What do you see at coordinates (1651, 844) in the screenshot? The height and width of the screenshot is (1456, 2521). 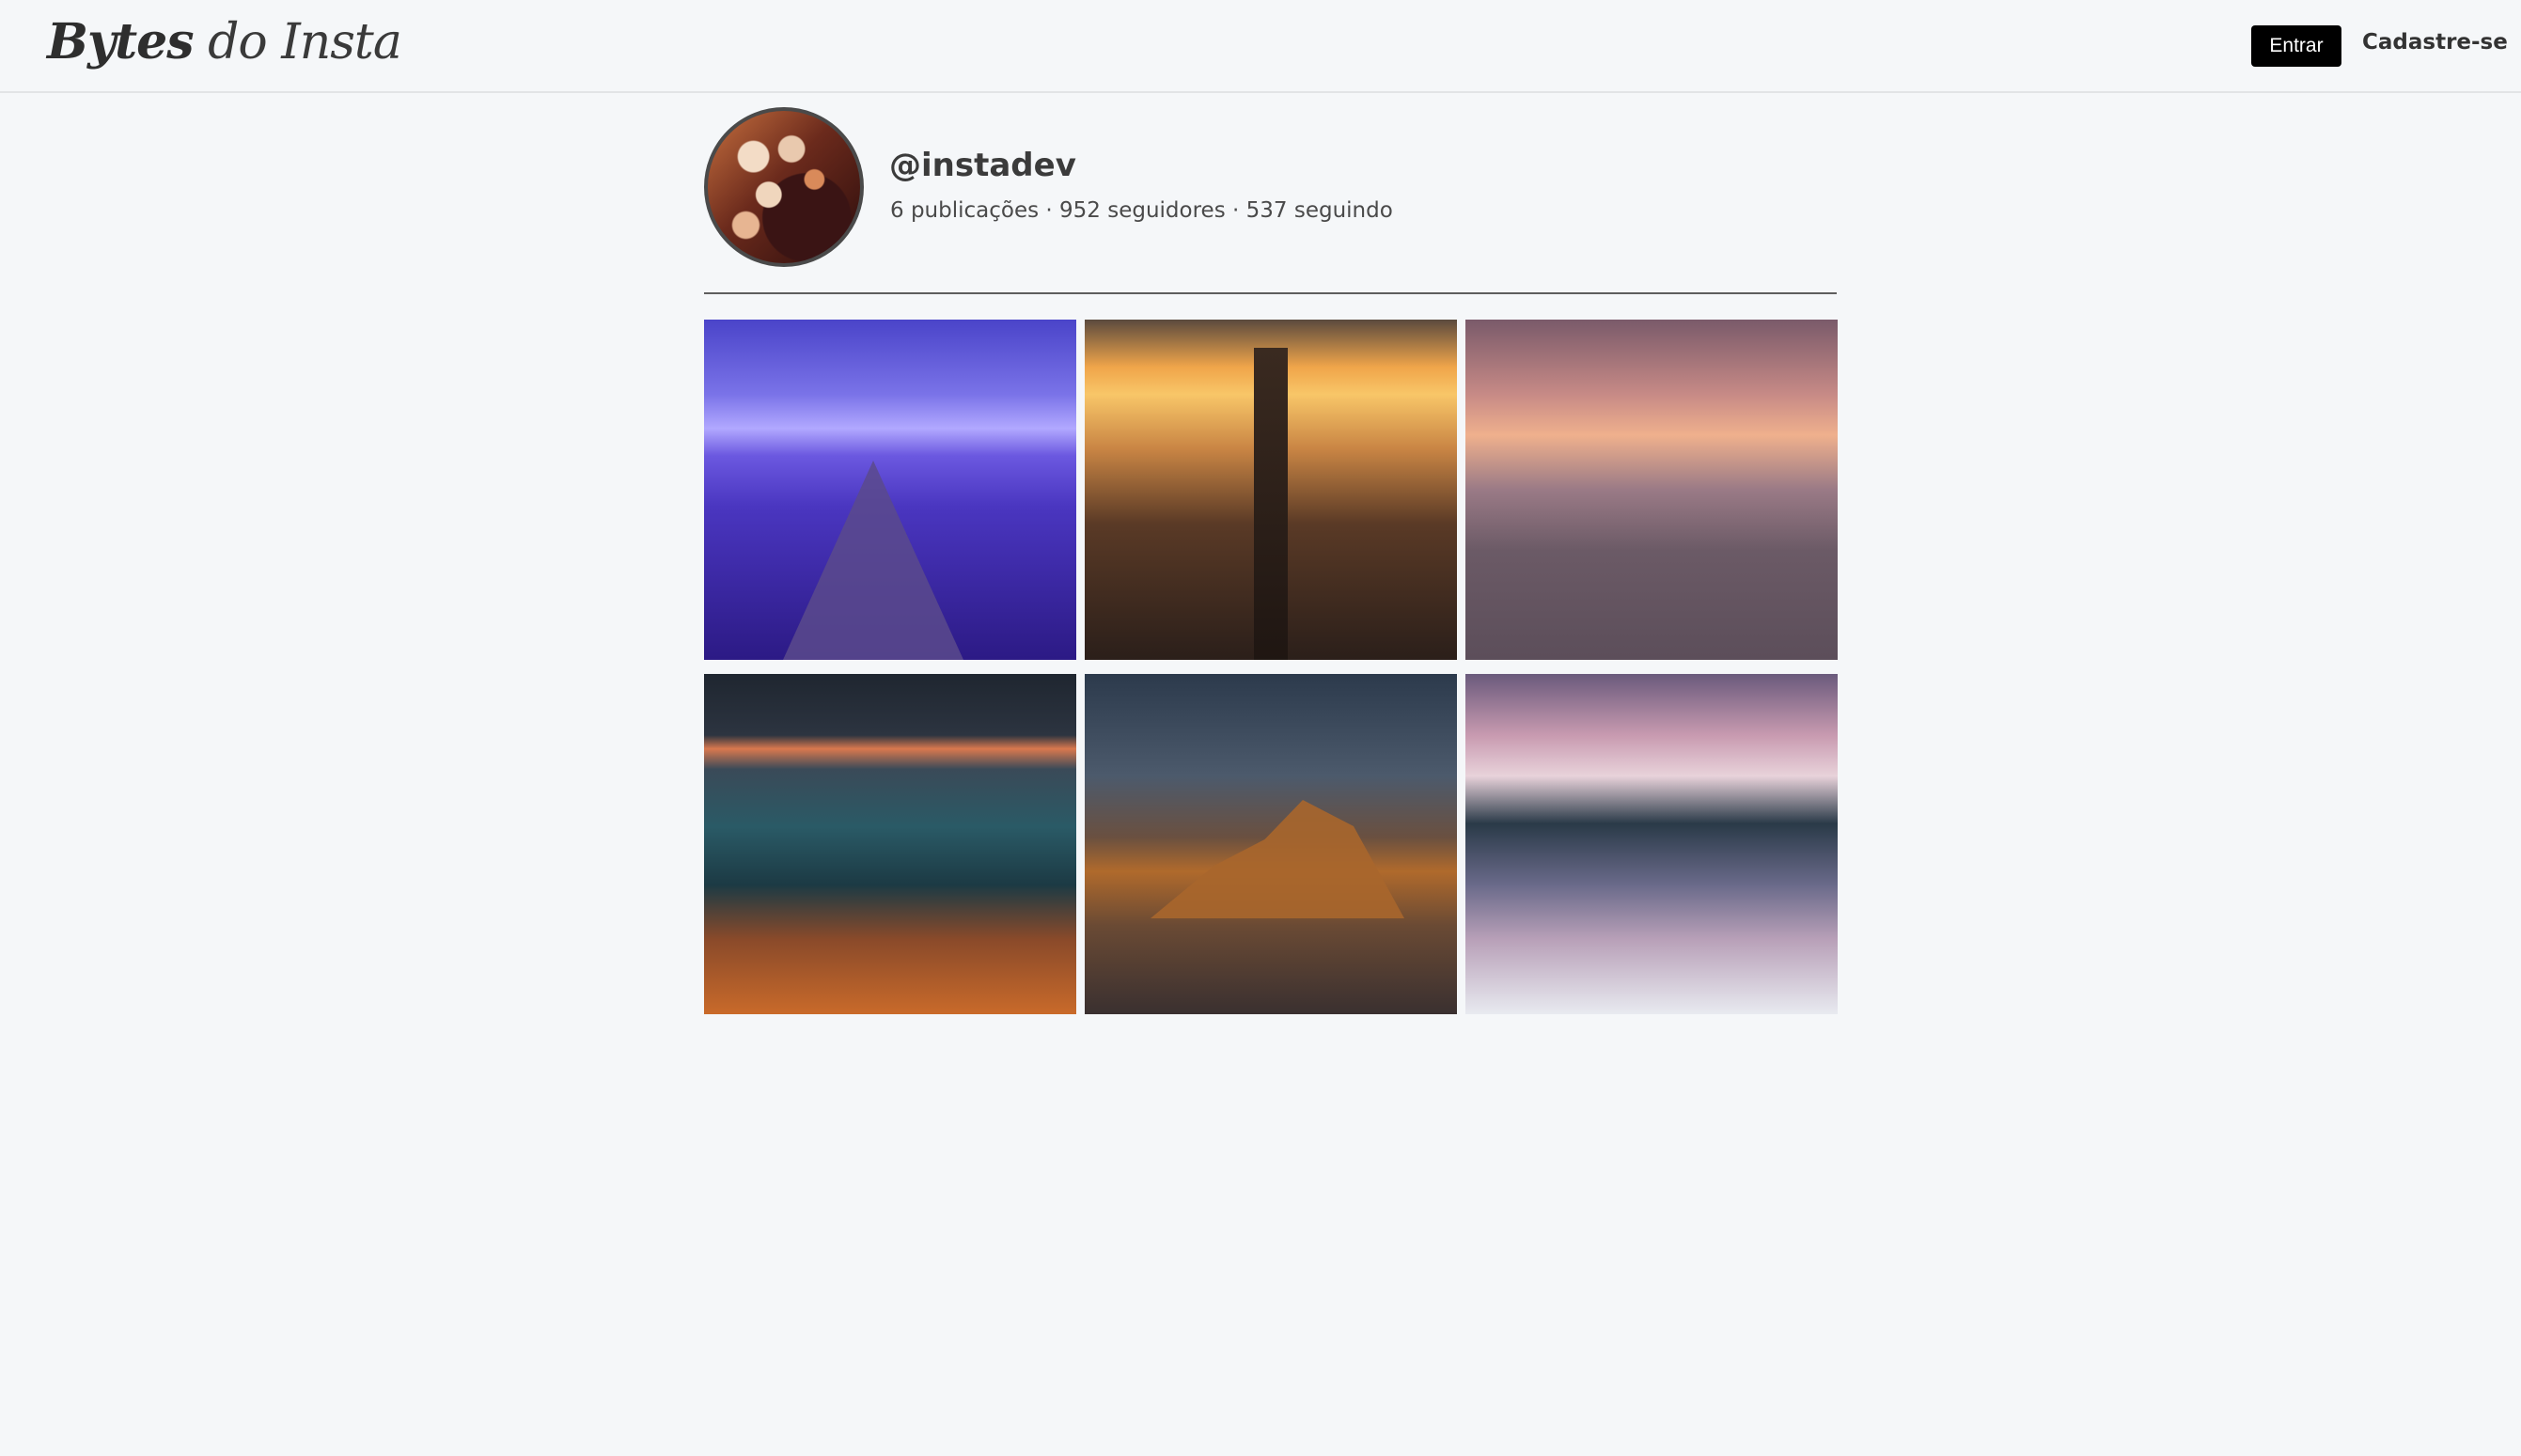 I see `photo-post-snowy-lake` at bounding box center [1651, 844].